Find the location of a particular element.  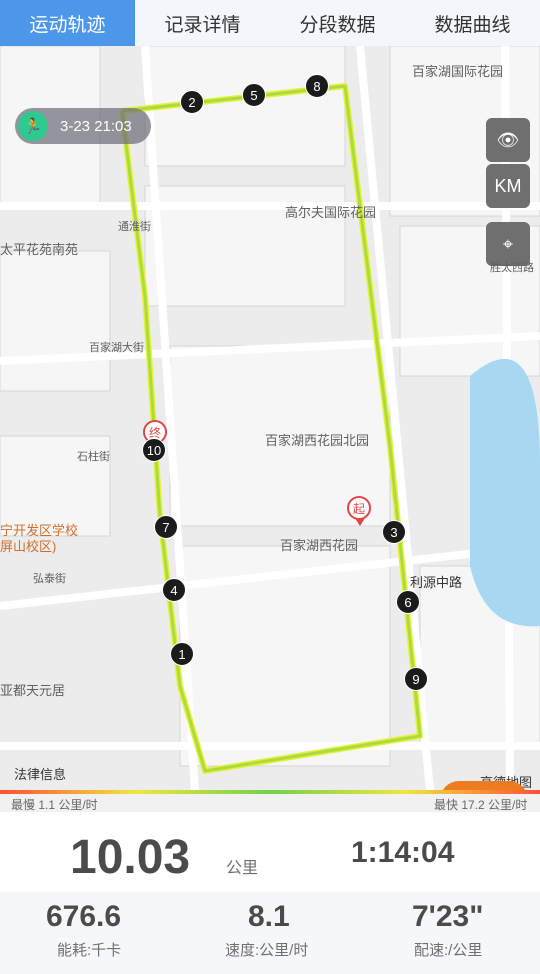

map-label-hongtai: 弘泰街 is located at coordinates (49, 579).